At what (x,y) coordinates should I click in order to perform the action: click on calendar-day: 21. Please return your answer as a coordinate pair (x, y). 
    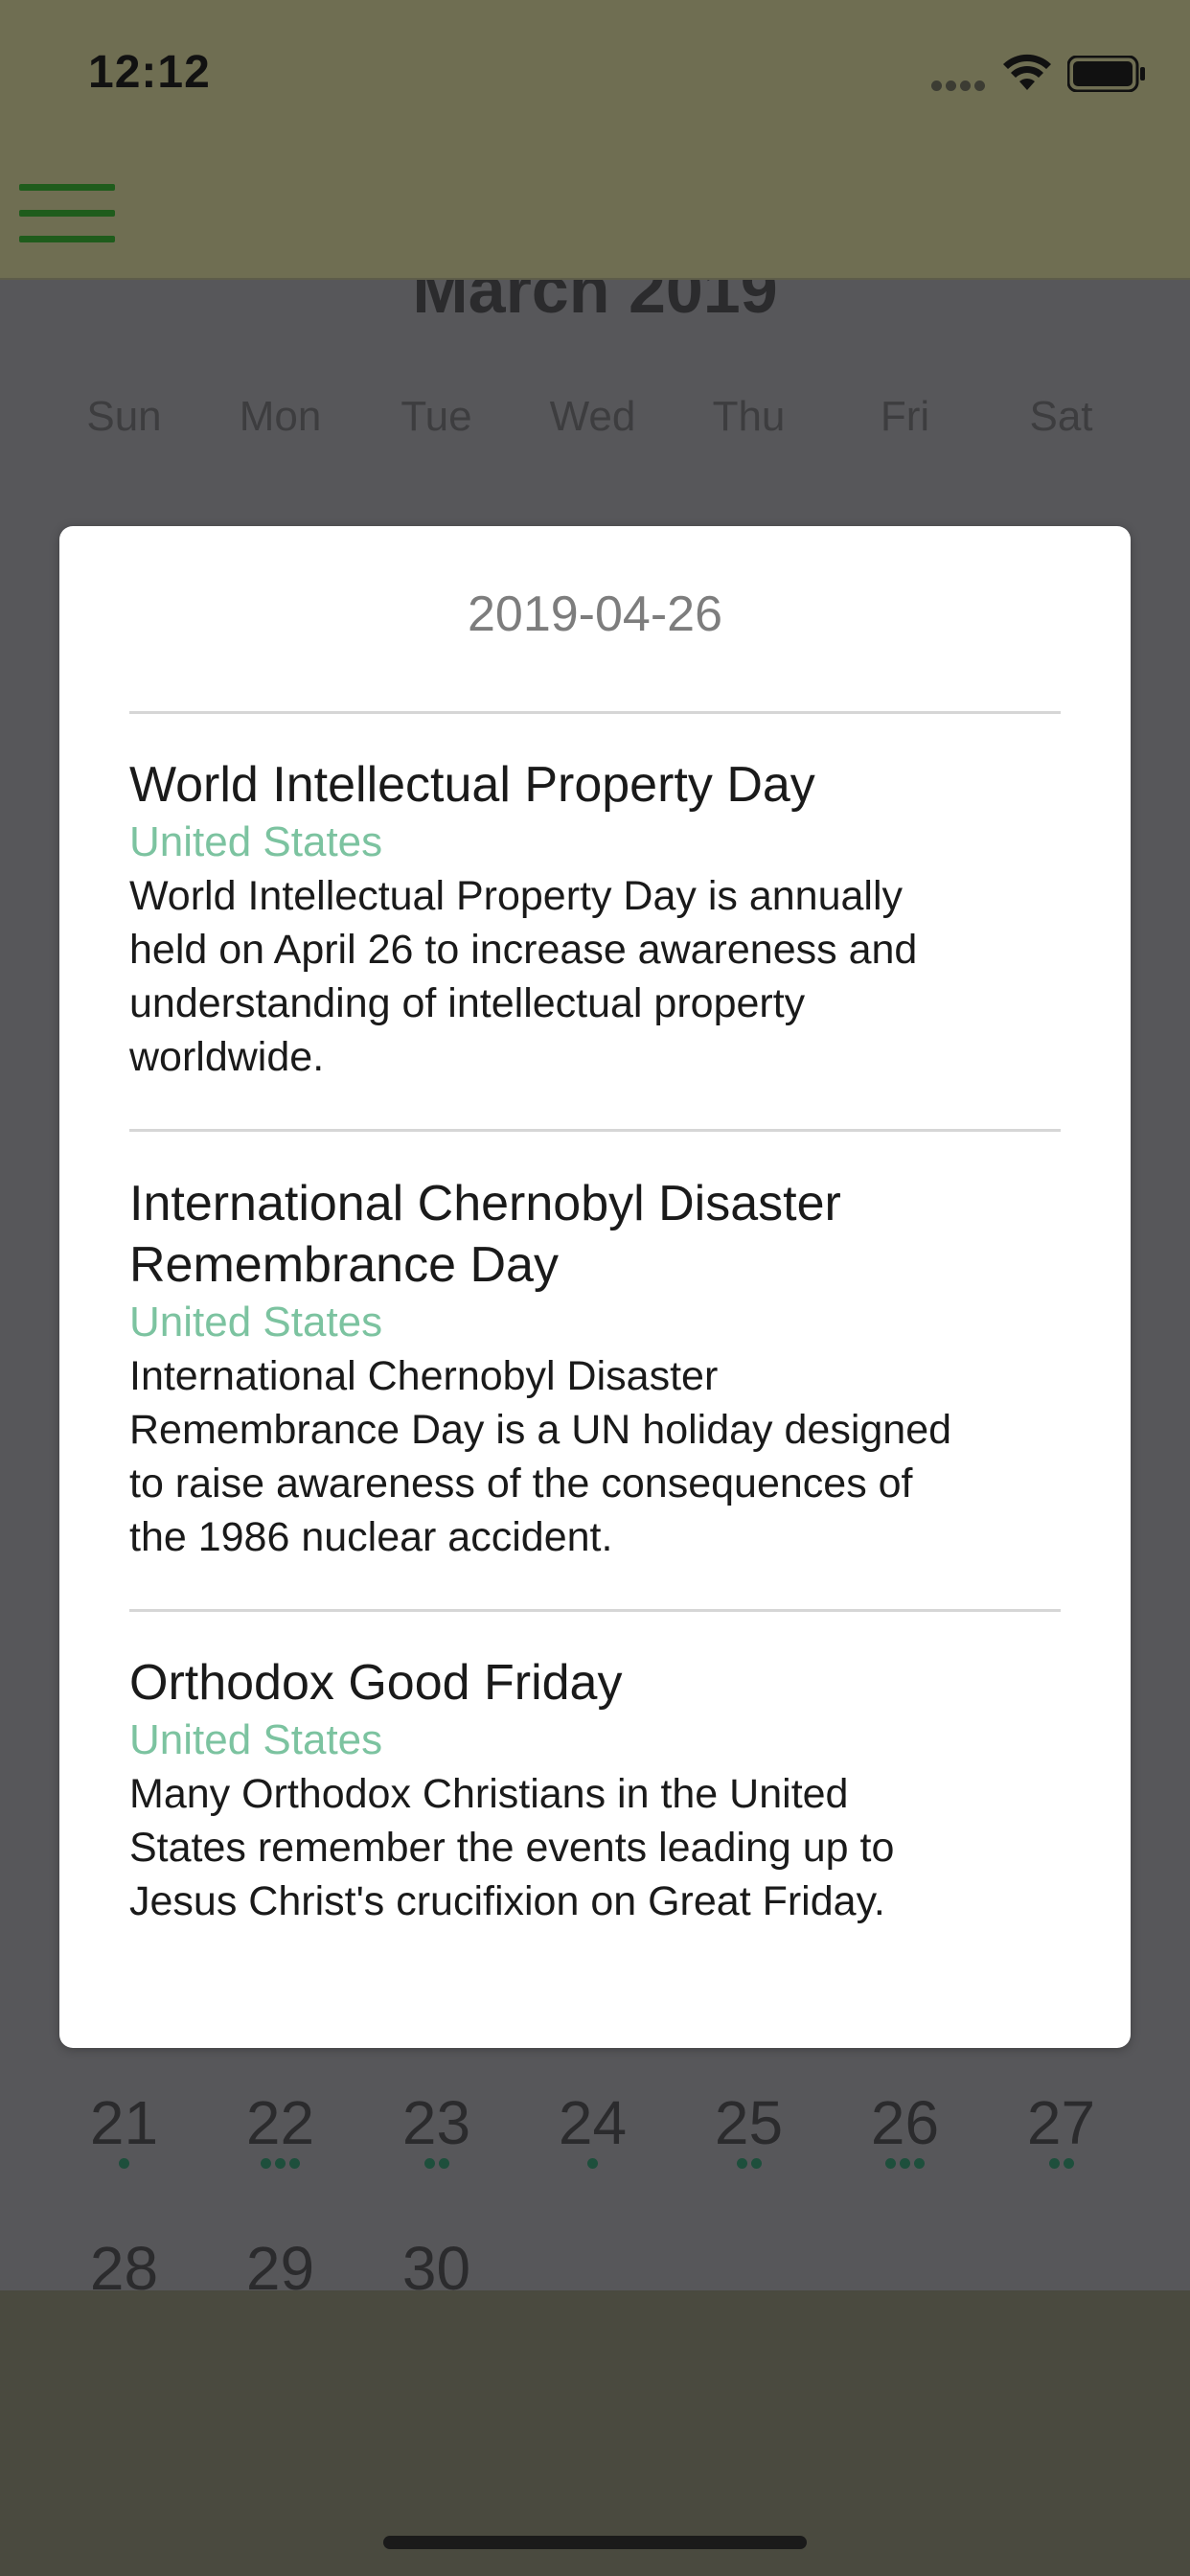
    Looking at the image, I should click on (124, 2130).